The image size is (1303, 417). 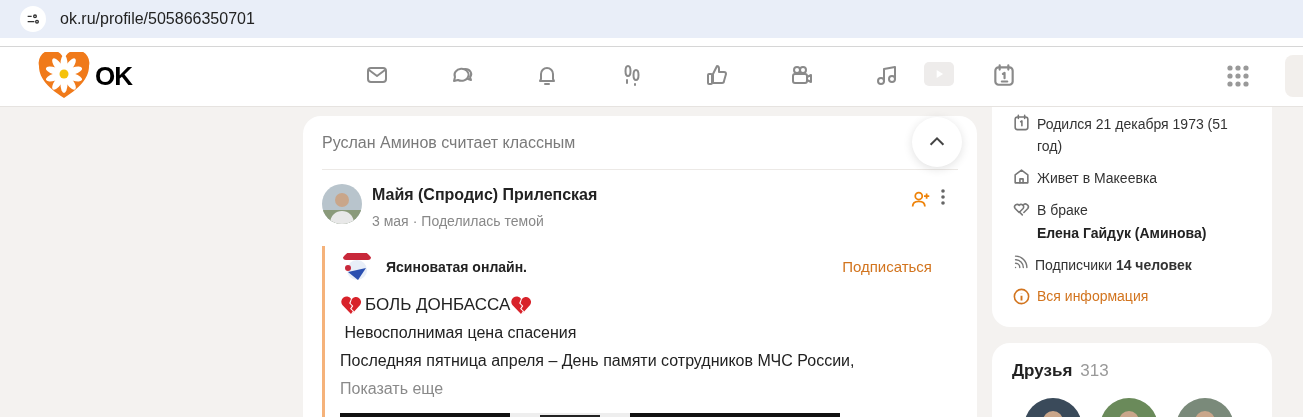 What do you see at coordinates (1021, 296) in the screenshot?
I see `info-icon` at bounding box center [1021, 296].